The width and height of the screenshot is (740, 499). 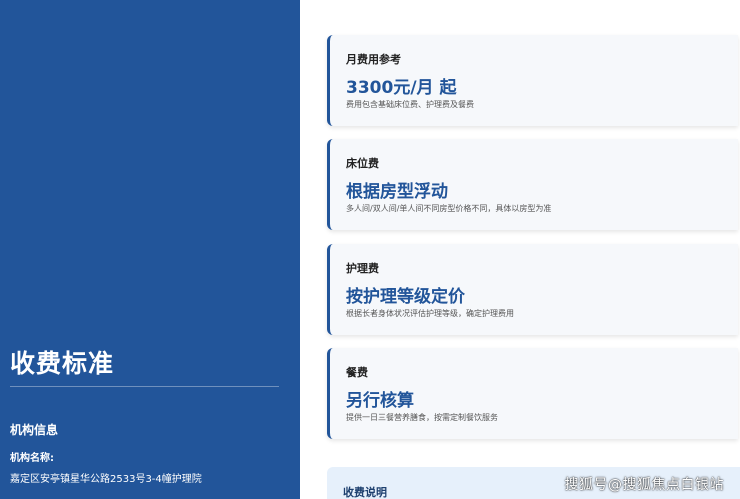 What do you see at coordinates (405, 297) in the screenshot?
I see `fee-card-value: 按护理等级定价` at bounding box center [405, 297].